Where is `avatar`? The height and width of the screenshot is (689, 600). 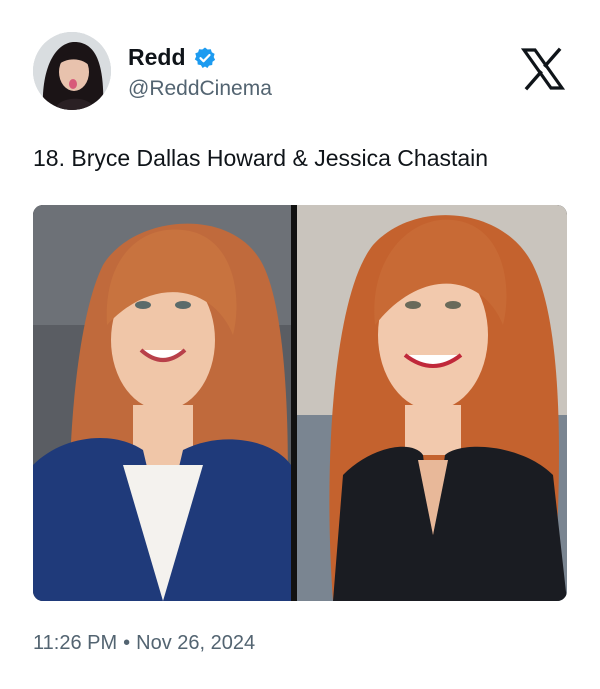 avatar is located at coordinates (72, 71).